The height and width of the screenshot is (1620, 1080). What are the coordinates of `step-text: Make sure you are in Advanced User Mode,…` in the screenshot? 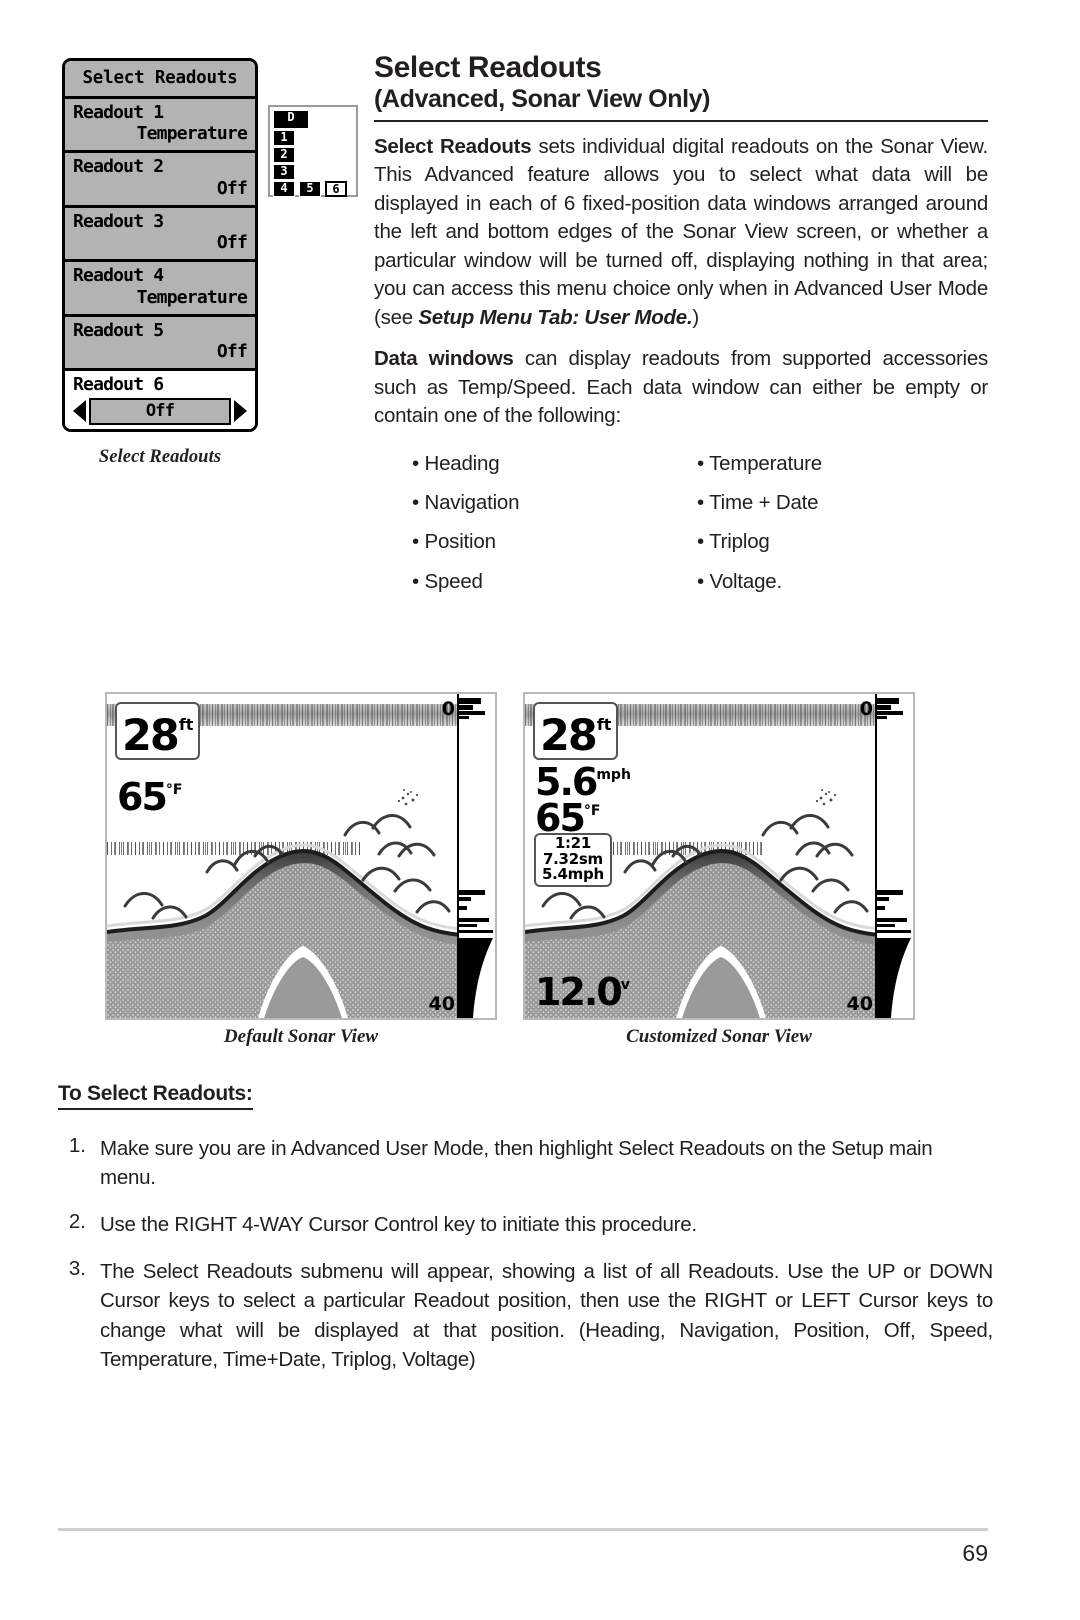 It's located at (516, 1163).